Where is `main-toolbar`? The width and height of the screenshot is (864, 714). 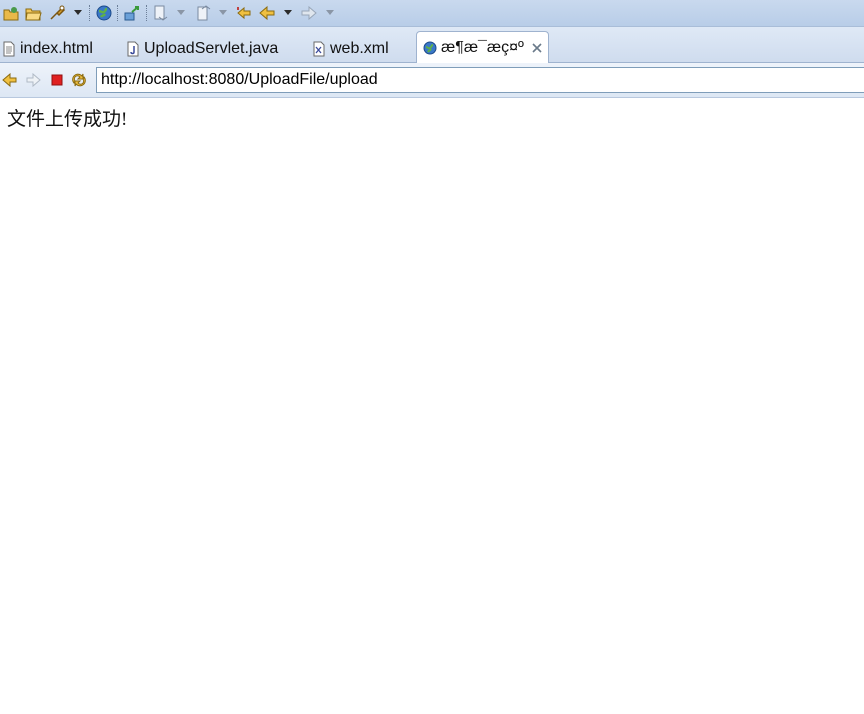 main-toolbar is located at coordinates (432, 13).